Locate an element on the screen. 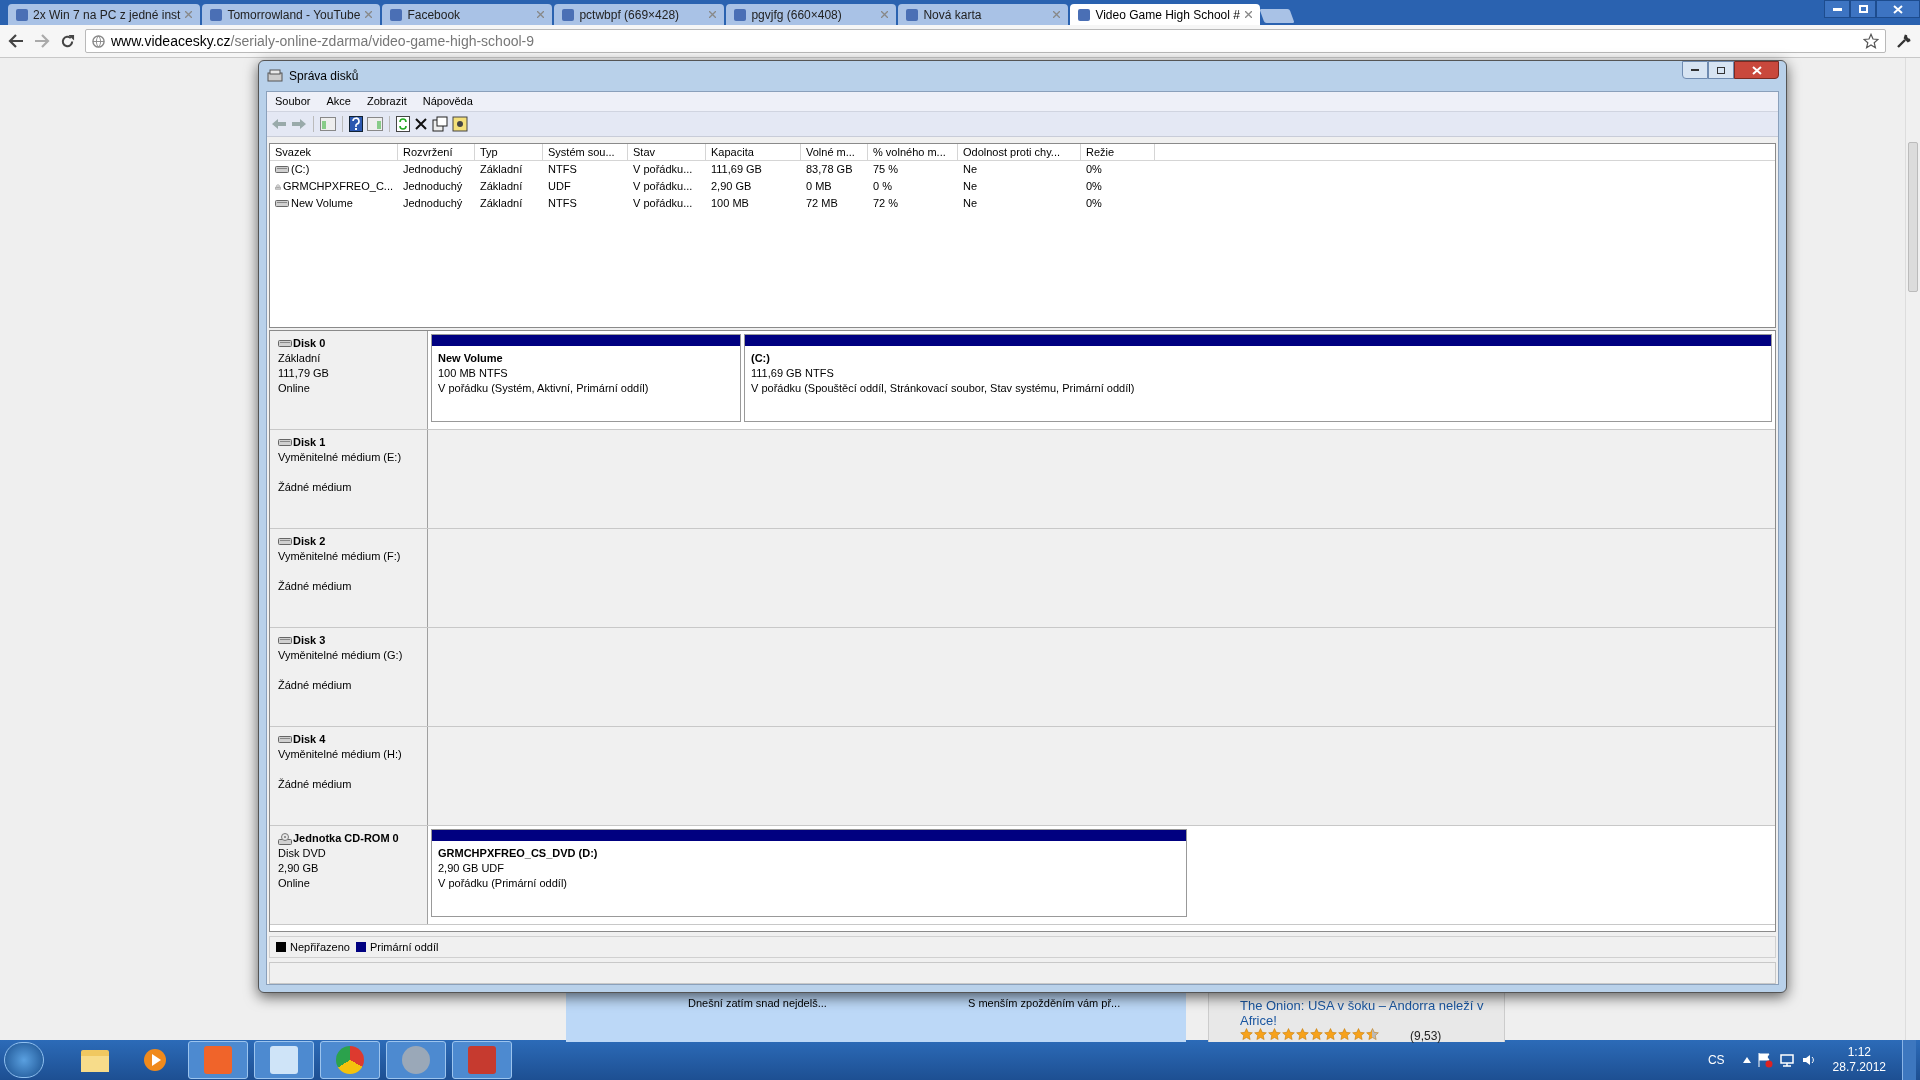  disk-name: Jednotka CD-ROM 0 is located at coordinates (346, 838).